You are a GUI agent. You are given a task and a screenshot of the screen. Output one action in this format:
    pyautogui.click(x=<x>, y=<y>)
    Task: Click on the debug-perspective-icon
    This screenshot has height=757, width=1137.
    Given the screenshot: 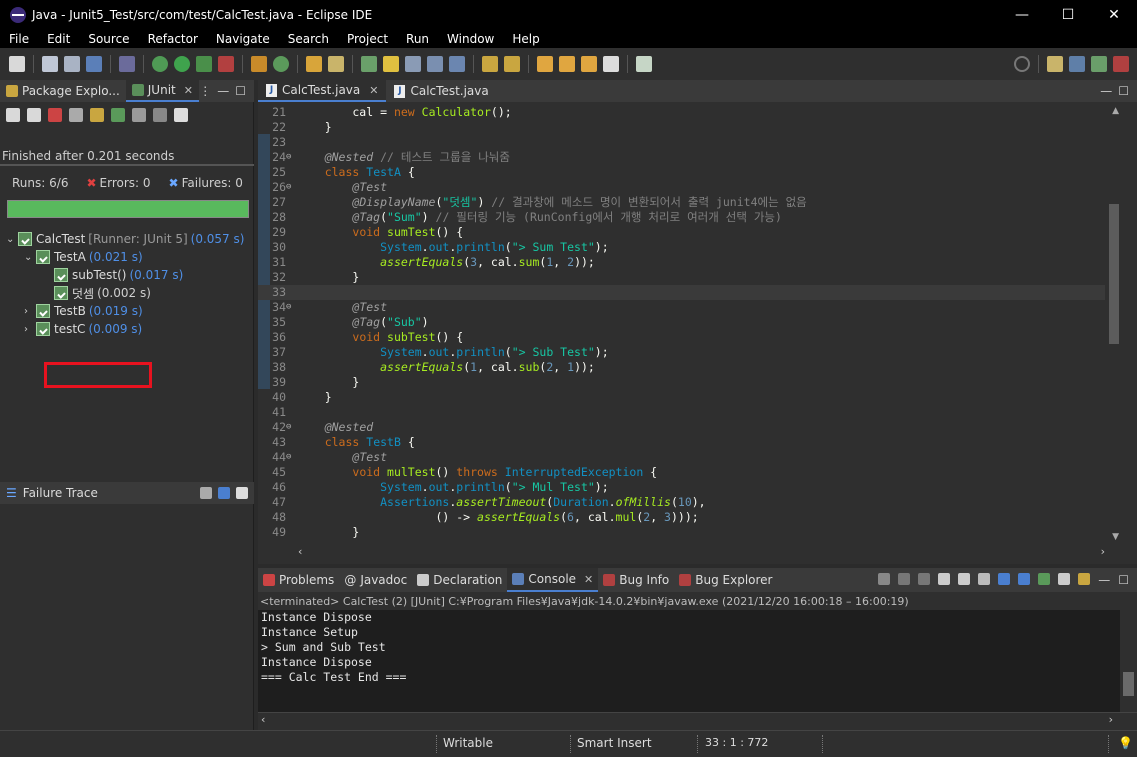 What is the action you would take?
    pyautogui.click(x=1099, y=64)
    